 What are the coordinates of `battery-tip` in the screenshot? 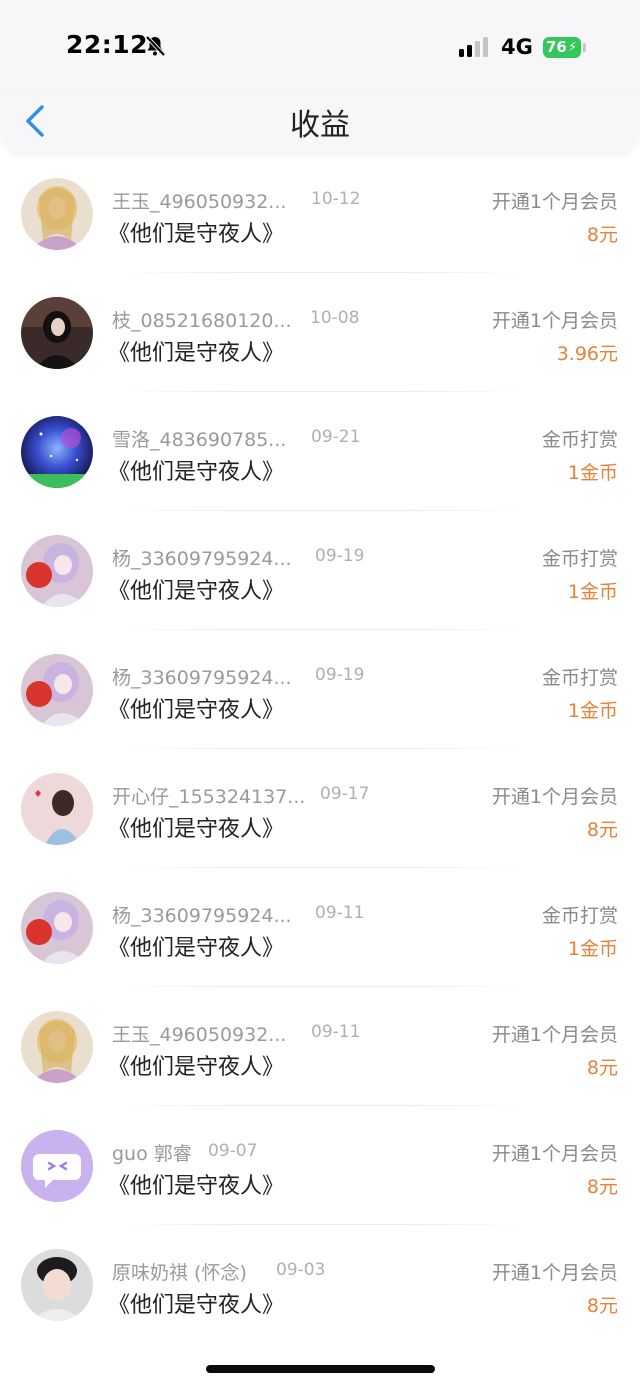 It's located at (584, 47).